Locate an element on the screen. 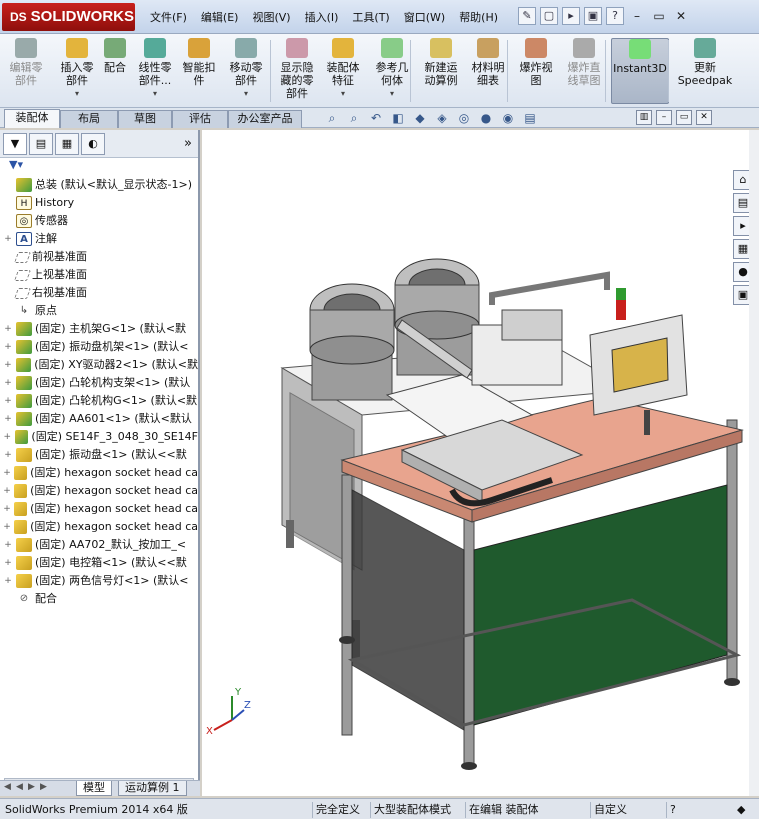  tab: 草图 is located at coordinates (145, 119).